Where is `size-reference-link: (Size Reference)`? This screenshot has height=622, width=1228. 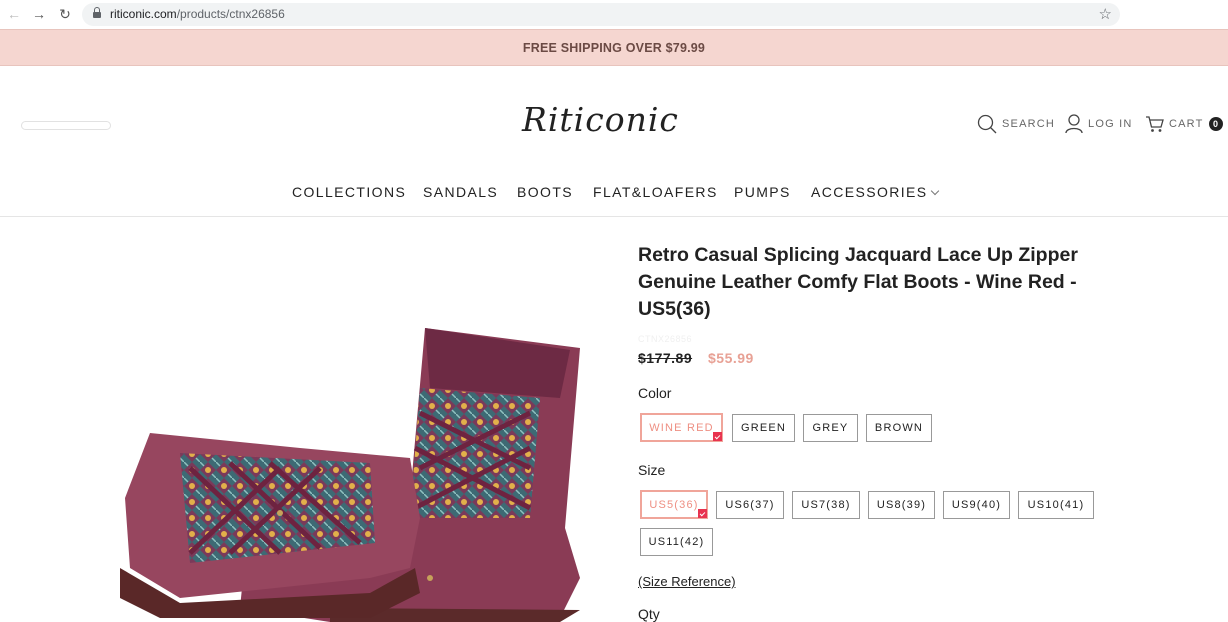
size-reference-link: (Size Reference) is located at coordinates (687, 581).